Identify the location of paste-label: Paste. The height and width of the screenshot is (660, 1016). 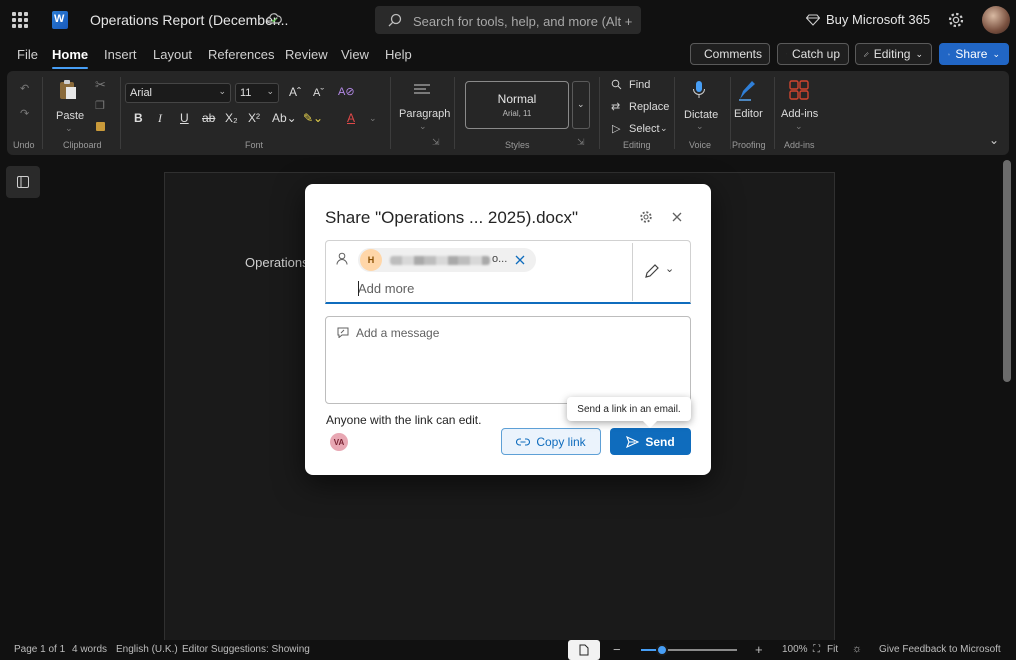
(70, 116).